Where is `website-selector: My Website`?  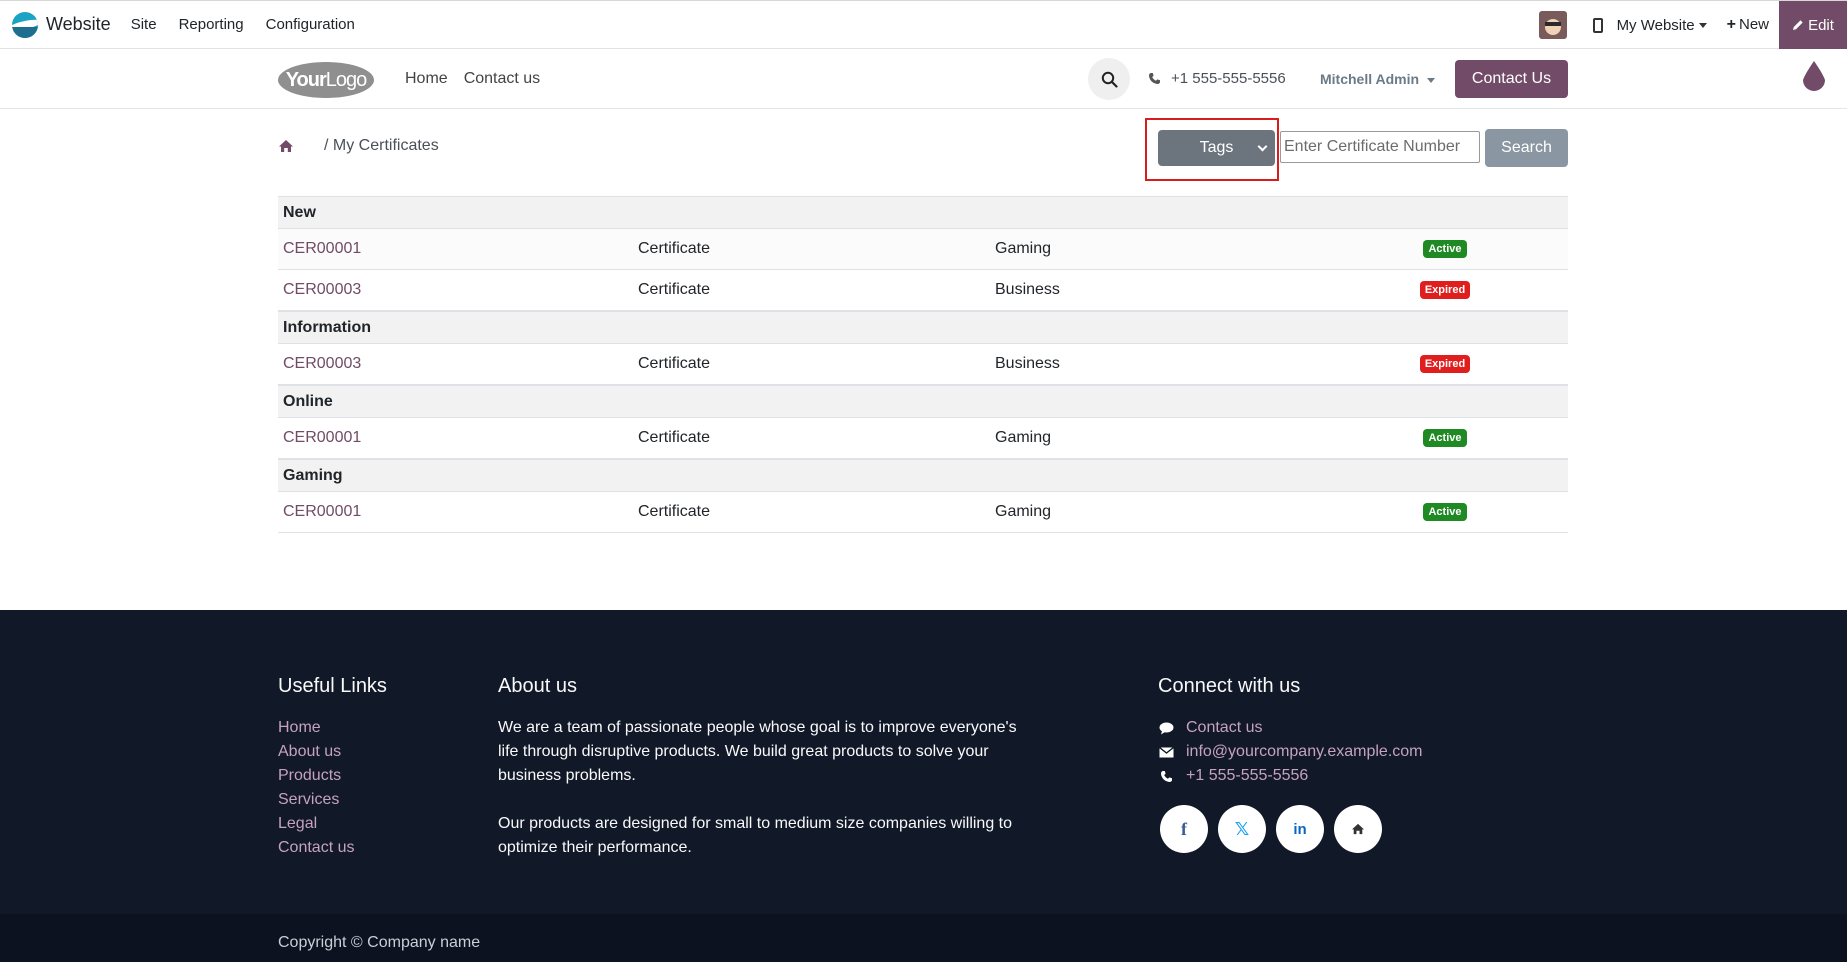 website-selector: My Website is located at coordinates (1662, 25).